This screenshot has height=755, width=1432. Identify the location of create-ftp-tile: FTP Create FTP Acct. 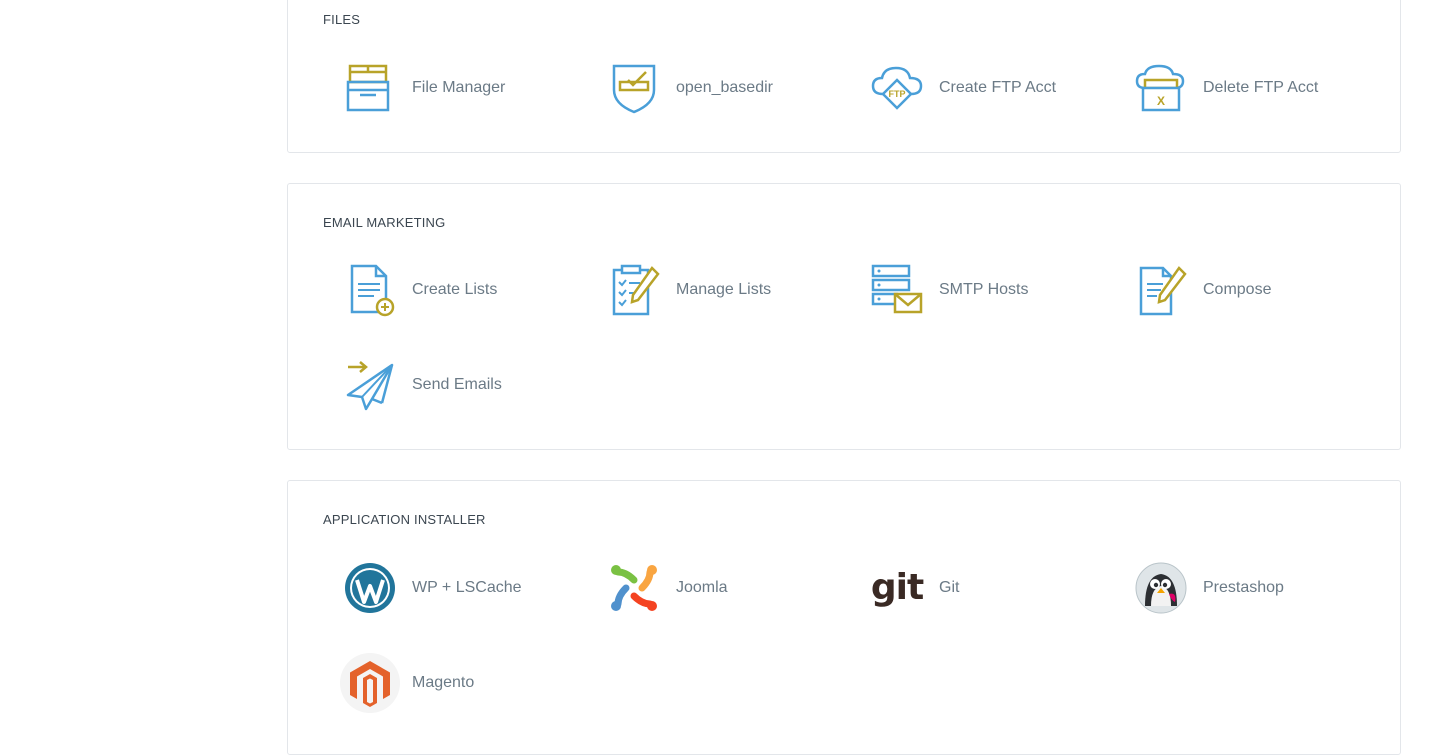
(961, 88).